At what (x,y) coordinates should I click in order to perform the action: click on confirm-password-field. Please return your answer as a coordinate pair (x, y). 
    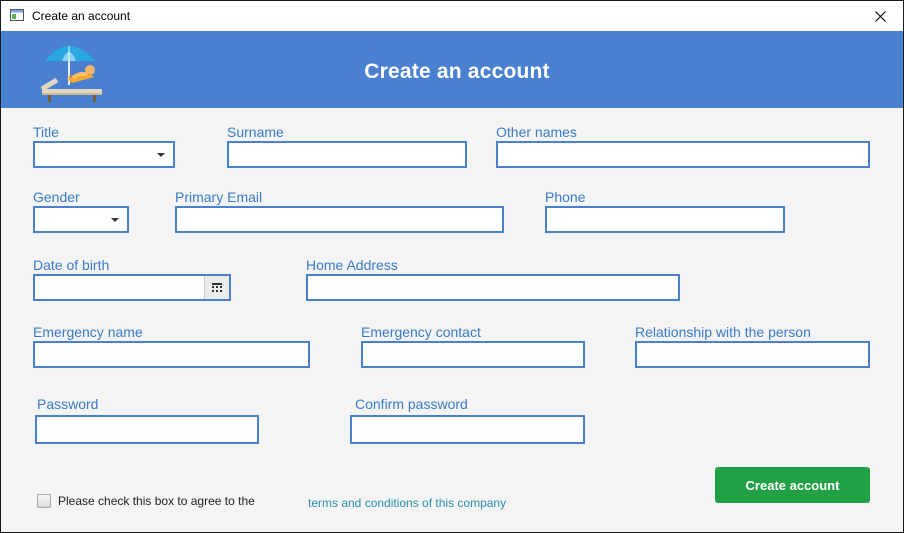
    Looking at the image, I should click on (467, 429).